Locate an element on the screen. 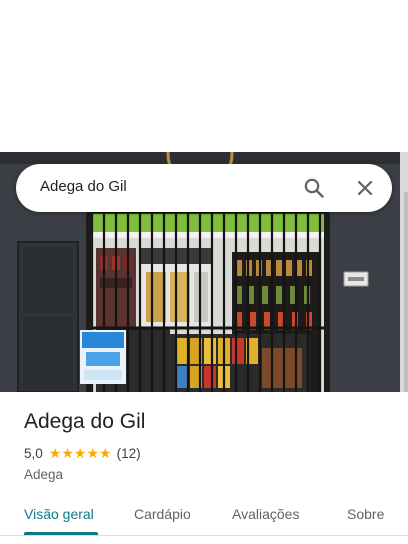 This screenshot has width=408, height=544. close-icon is located at coordinates (365, 188).